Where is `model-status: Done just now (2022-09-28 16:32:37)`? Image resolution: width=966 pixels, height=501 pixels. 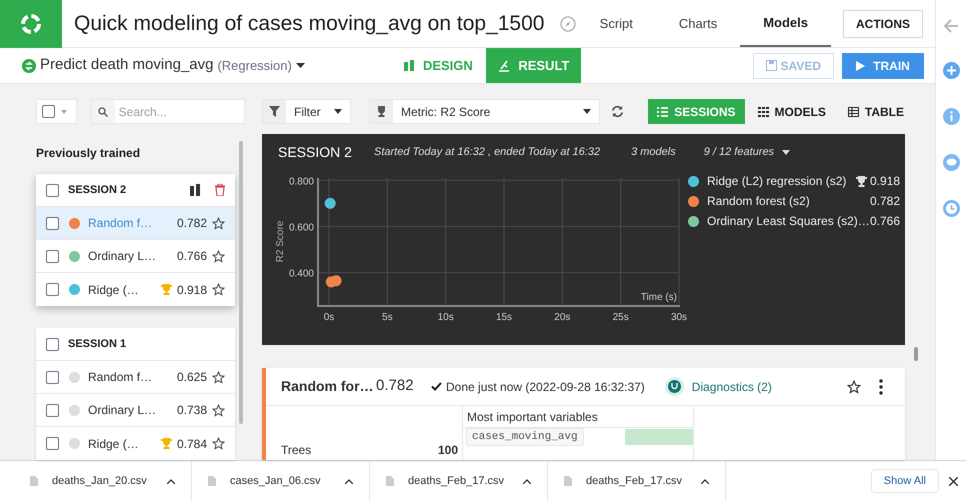
model-status: Done just now (2022-09-28 16:32:37) is located at coordinates (545, 387).